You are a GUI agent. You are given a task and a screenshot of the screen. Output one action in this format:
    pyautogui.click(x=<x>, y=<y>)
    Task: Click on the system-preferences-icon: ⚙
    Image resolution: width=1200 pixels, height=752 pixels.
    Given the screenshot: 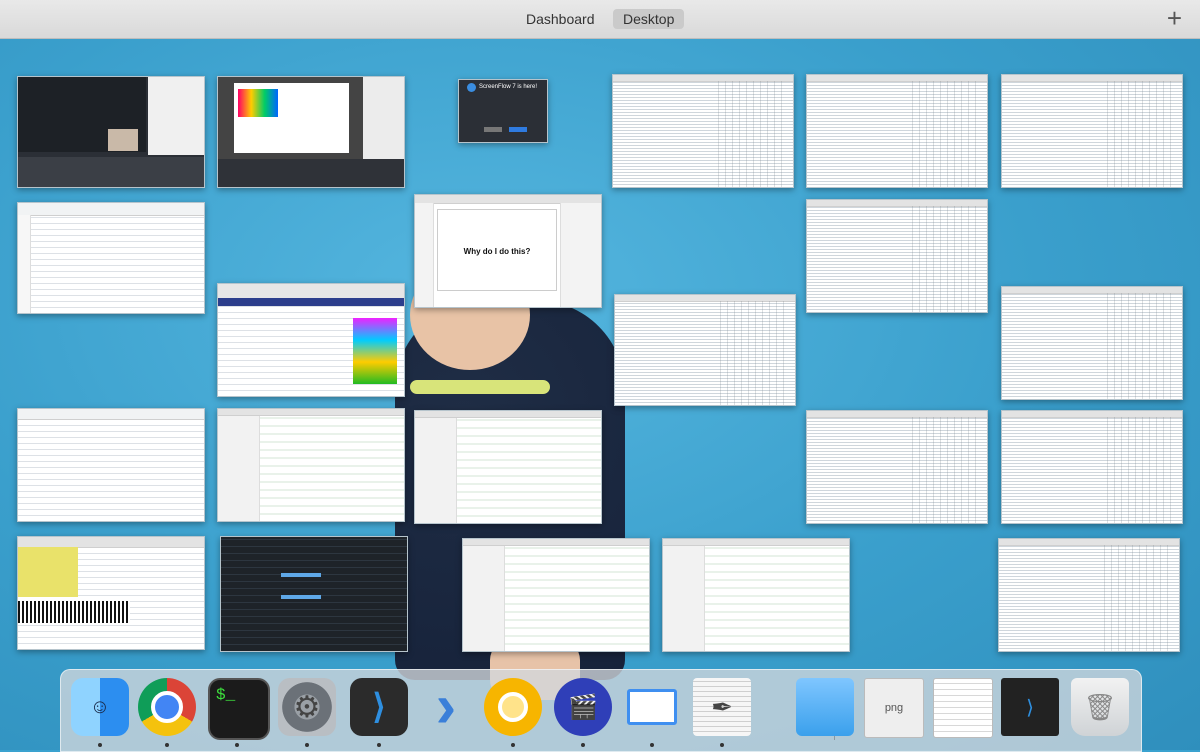 What is the action you would take?
    pyautogui.click(x=307, y=707)
    